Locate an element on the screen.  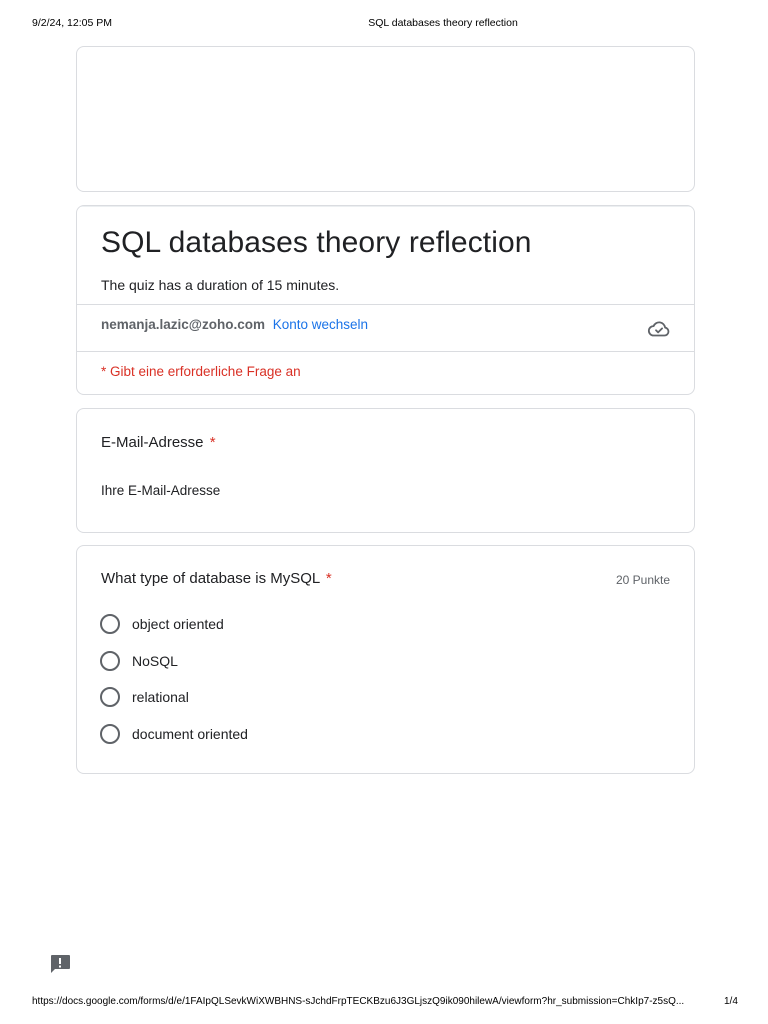
radio-option-object-oriented: object oriented is located at coordinates (162, 624).